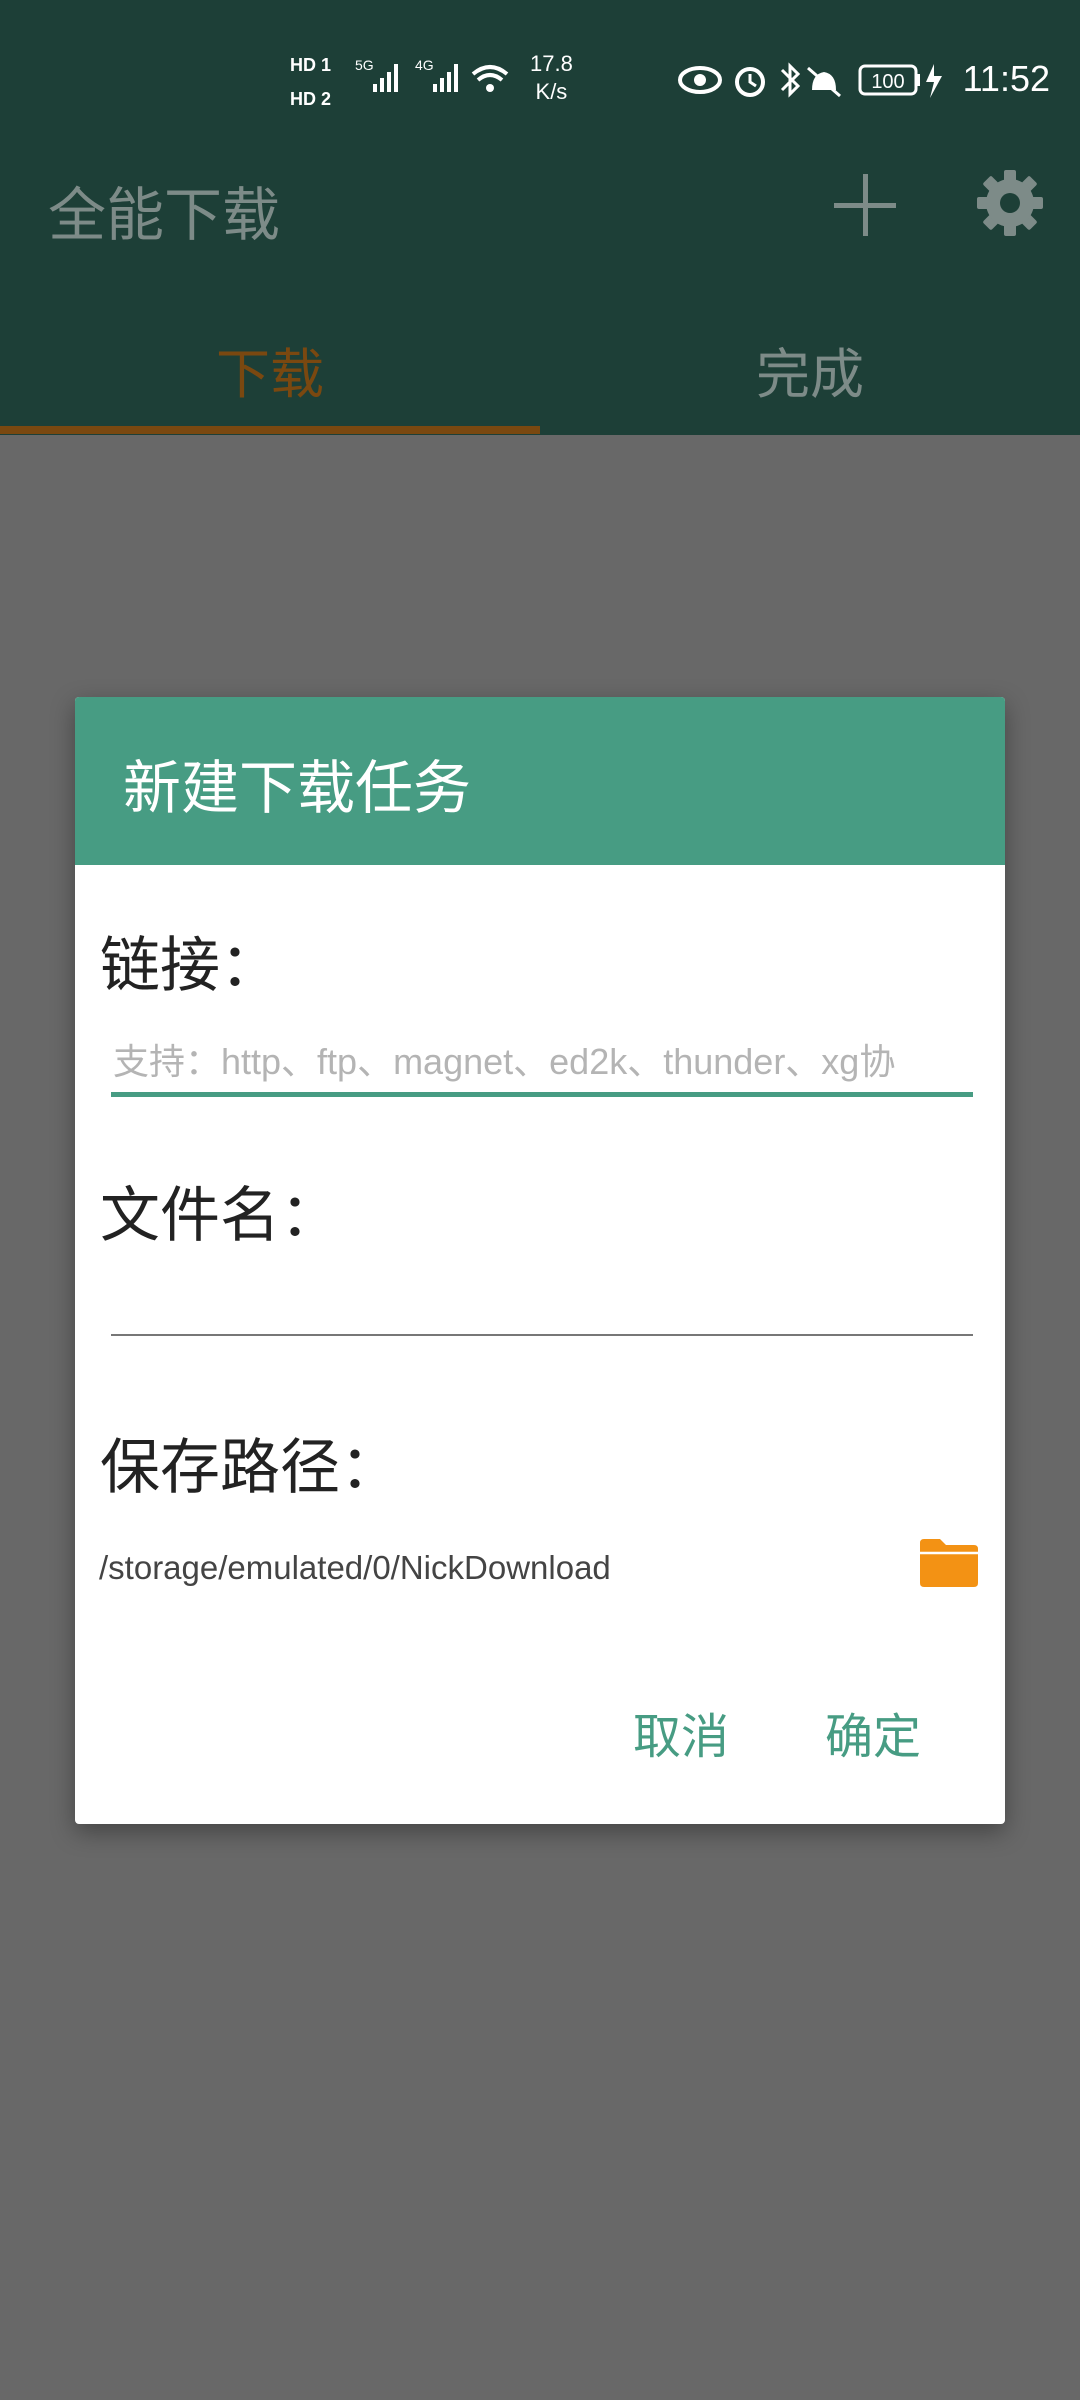  I want to click on signal-icon: 5G 4G, so click(432, 74).